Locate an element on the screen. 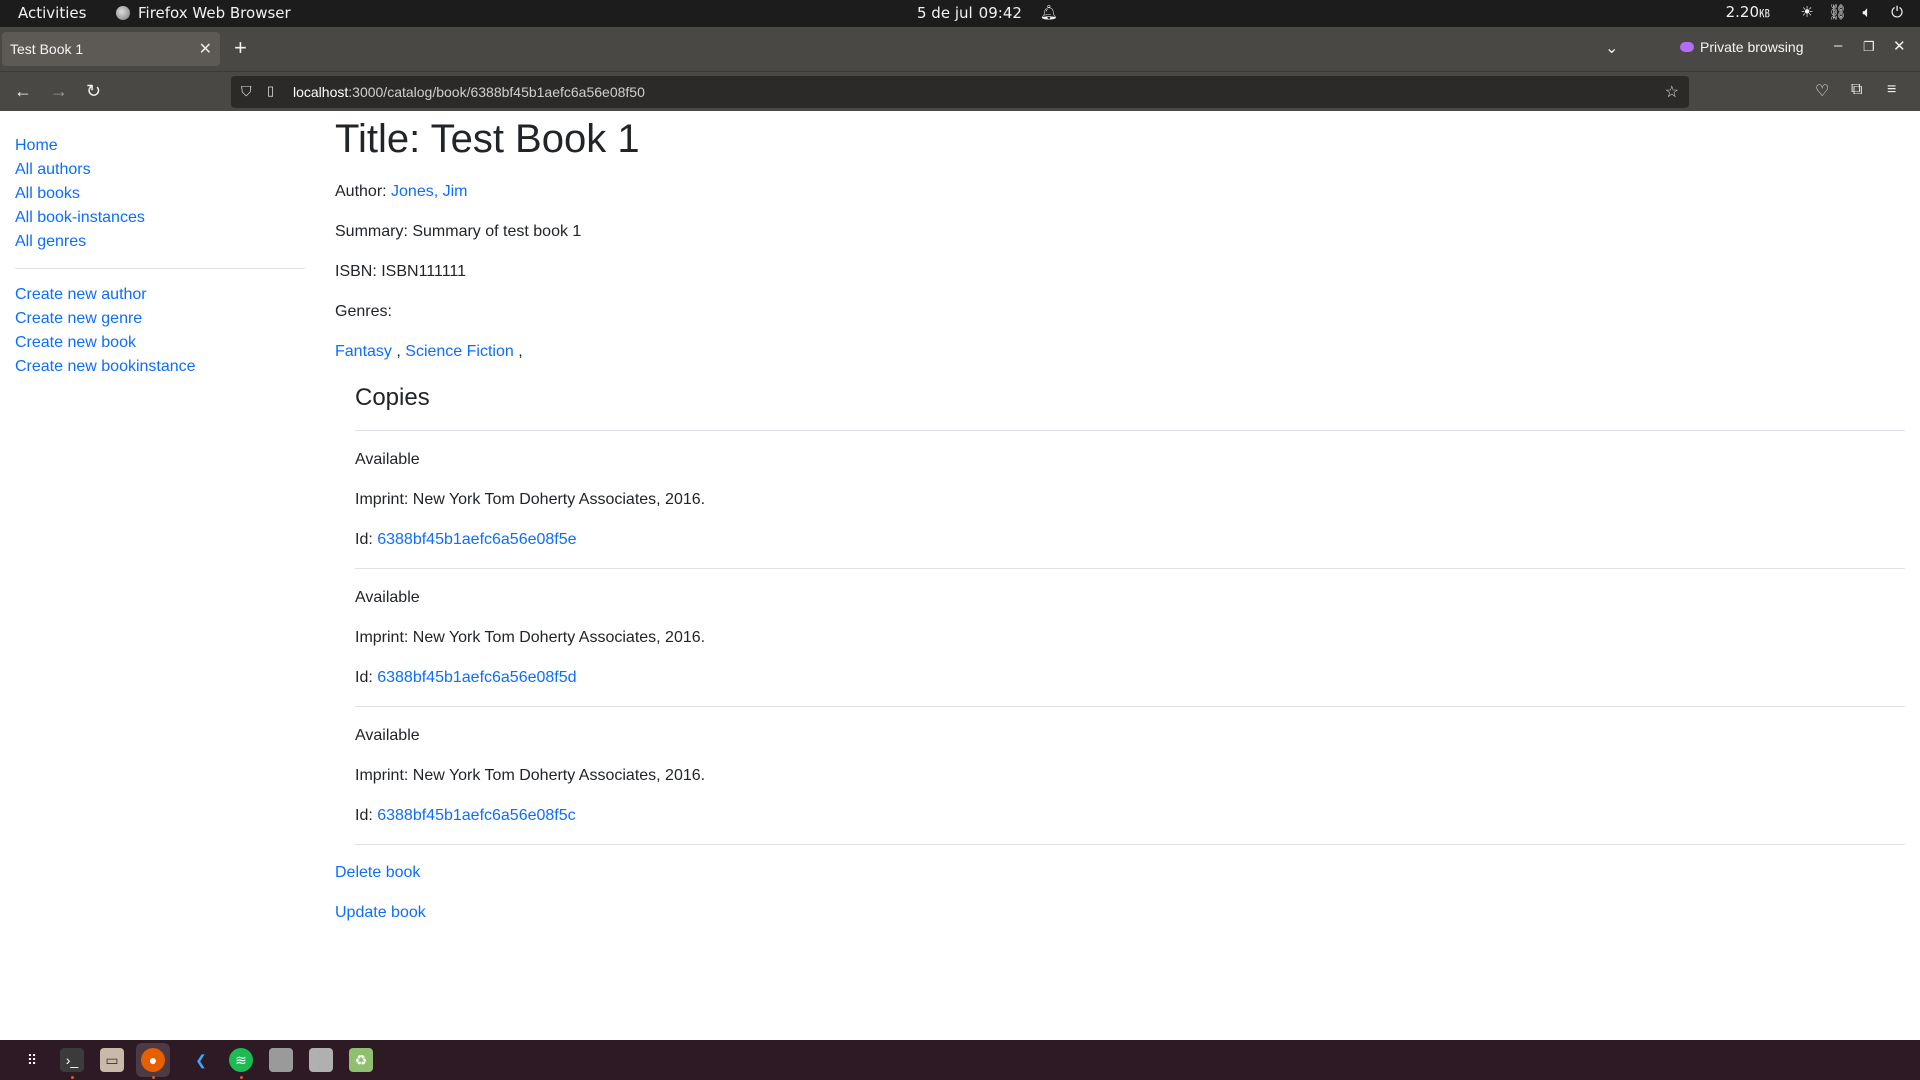 Image resolution: width=1920 pixels, height=1080 pixels. trash-icon: ♻ is located at coordinates (361, 1060).